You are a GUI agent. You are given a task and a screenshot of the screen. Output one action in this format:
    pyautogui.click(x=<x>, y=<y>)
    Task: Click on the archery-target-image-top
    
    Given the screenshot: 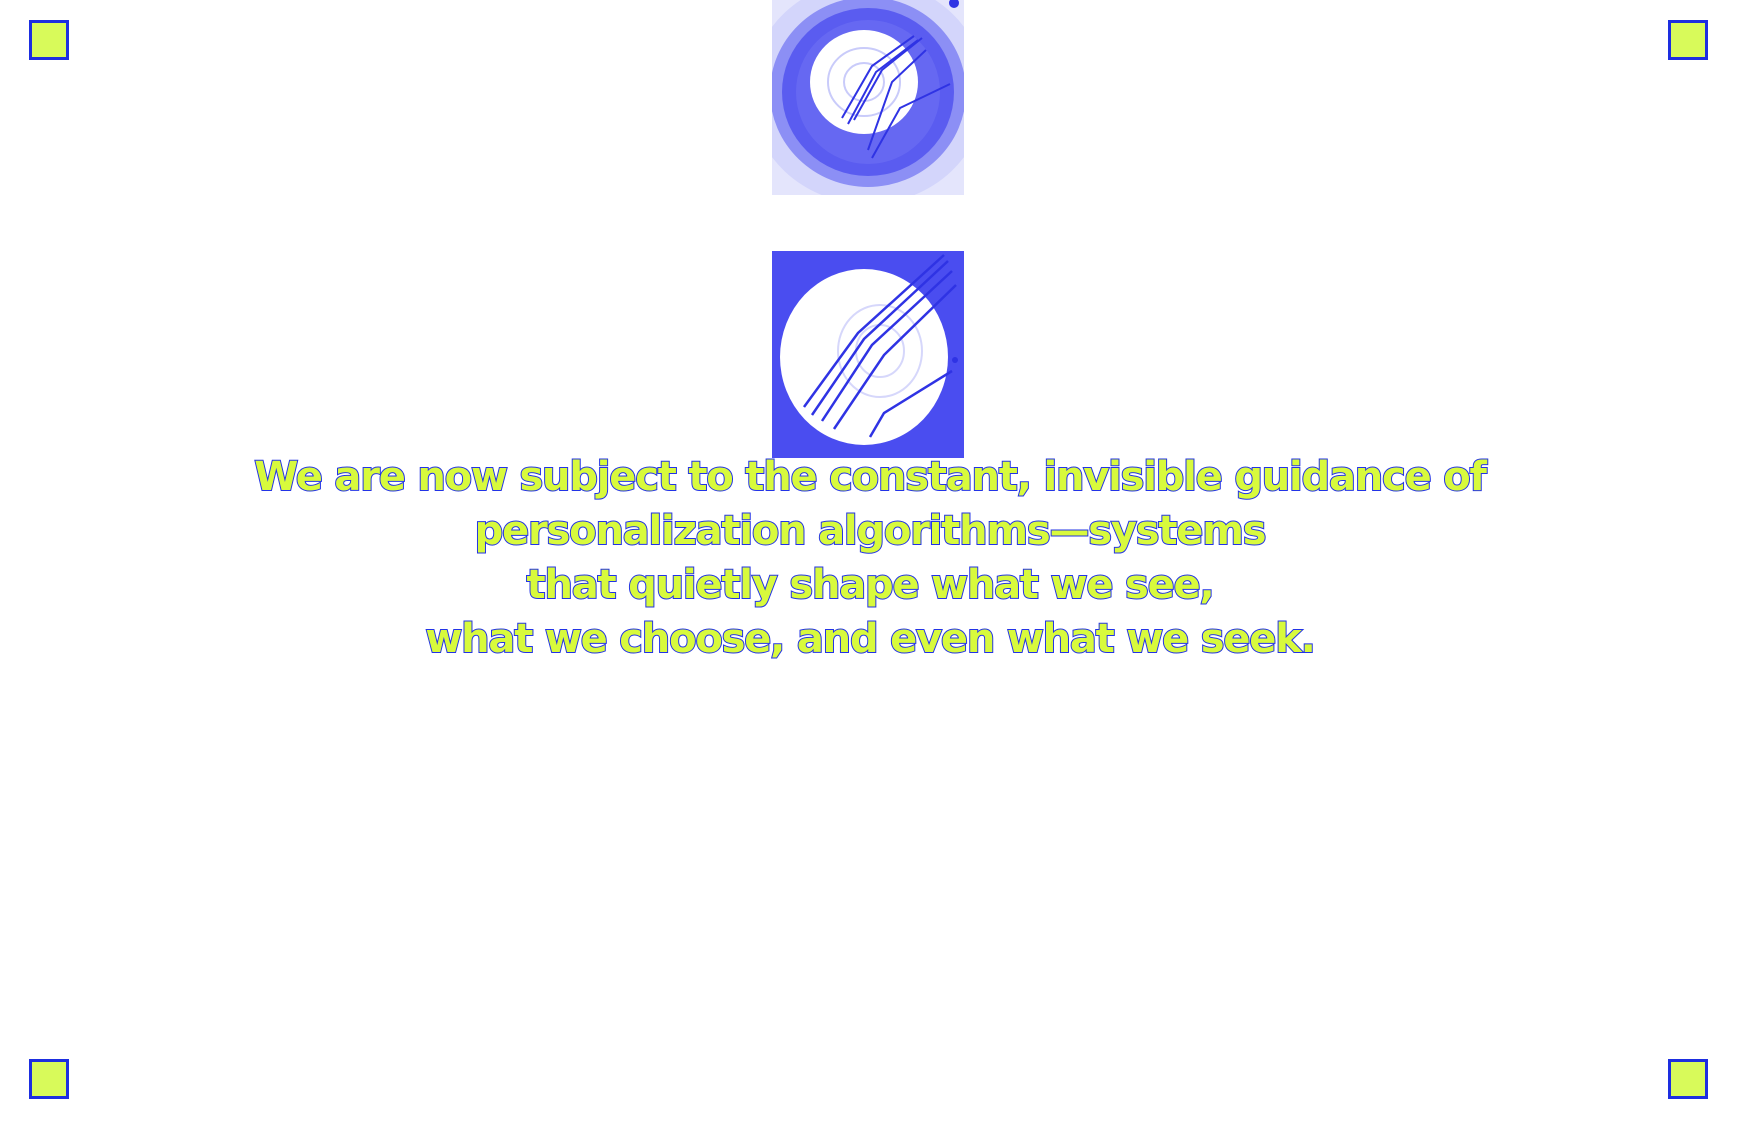 What is the action you would take?
    pyautogui.click(x=868, y=97)
    